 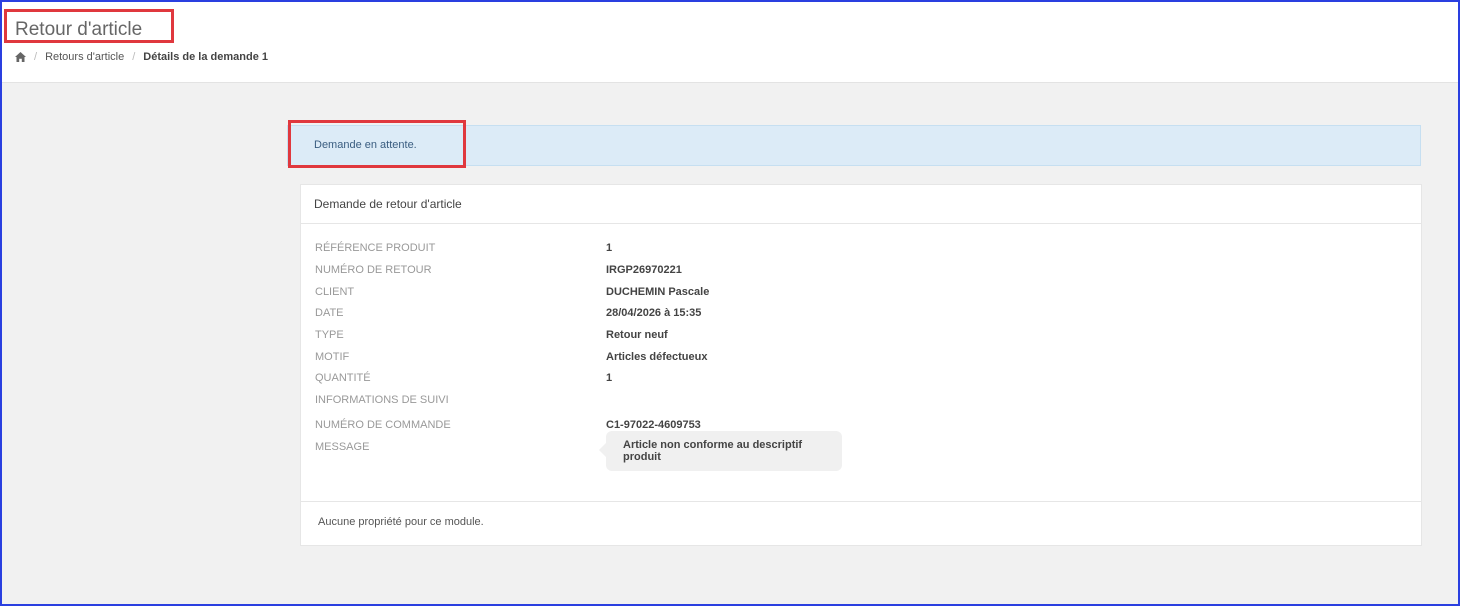 I want to click on detail-label: RÉFÉRENCE PRODUIT, so click(x=375, y=248).